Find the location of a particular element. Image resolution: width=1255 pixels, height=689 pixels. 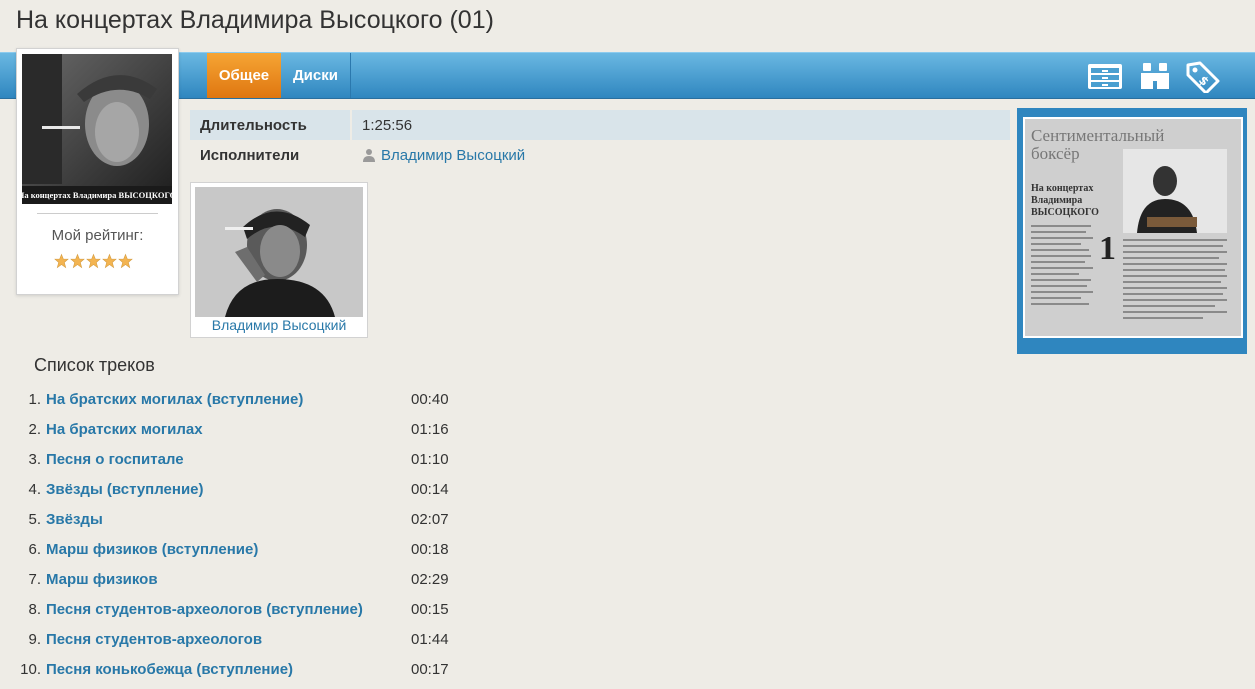

track-number: 1. is located at coordinates (34, 399).